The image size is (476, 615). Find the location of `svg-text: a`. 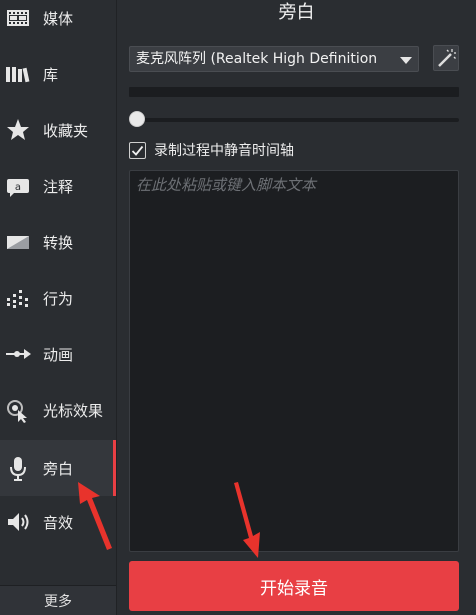

svg-text: a is located at coordinates (18, 187).